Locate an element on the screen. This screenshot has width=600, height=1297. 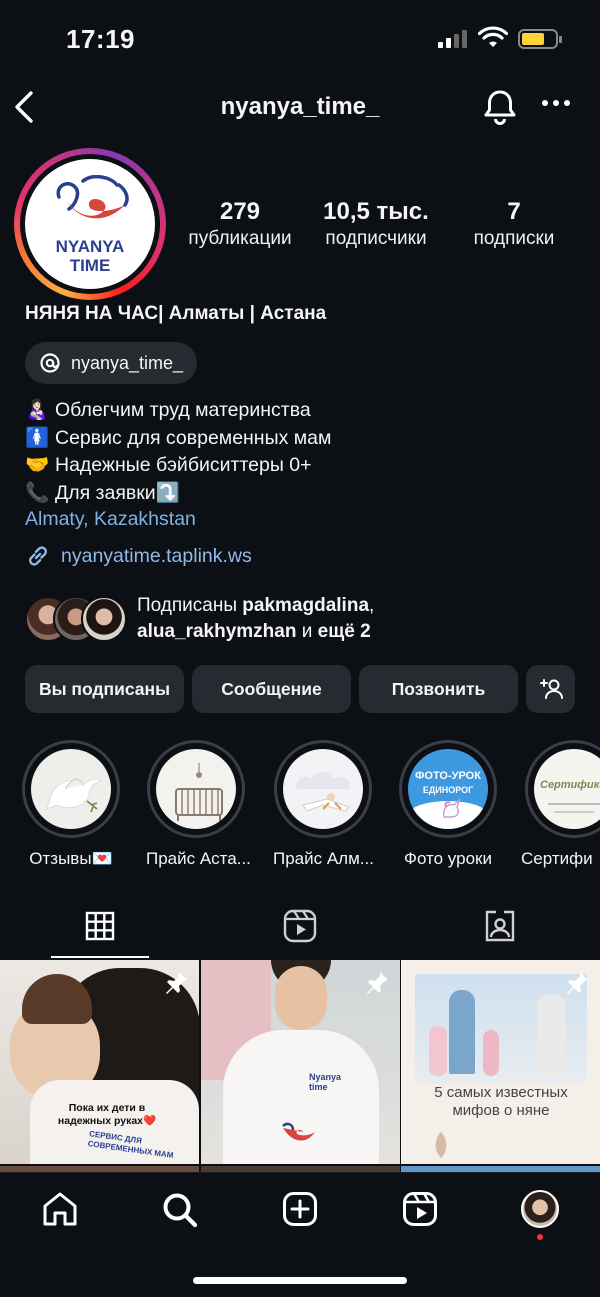
threads-icon is located at coordinates (50, 363).